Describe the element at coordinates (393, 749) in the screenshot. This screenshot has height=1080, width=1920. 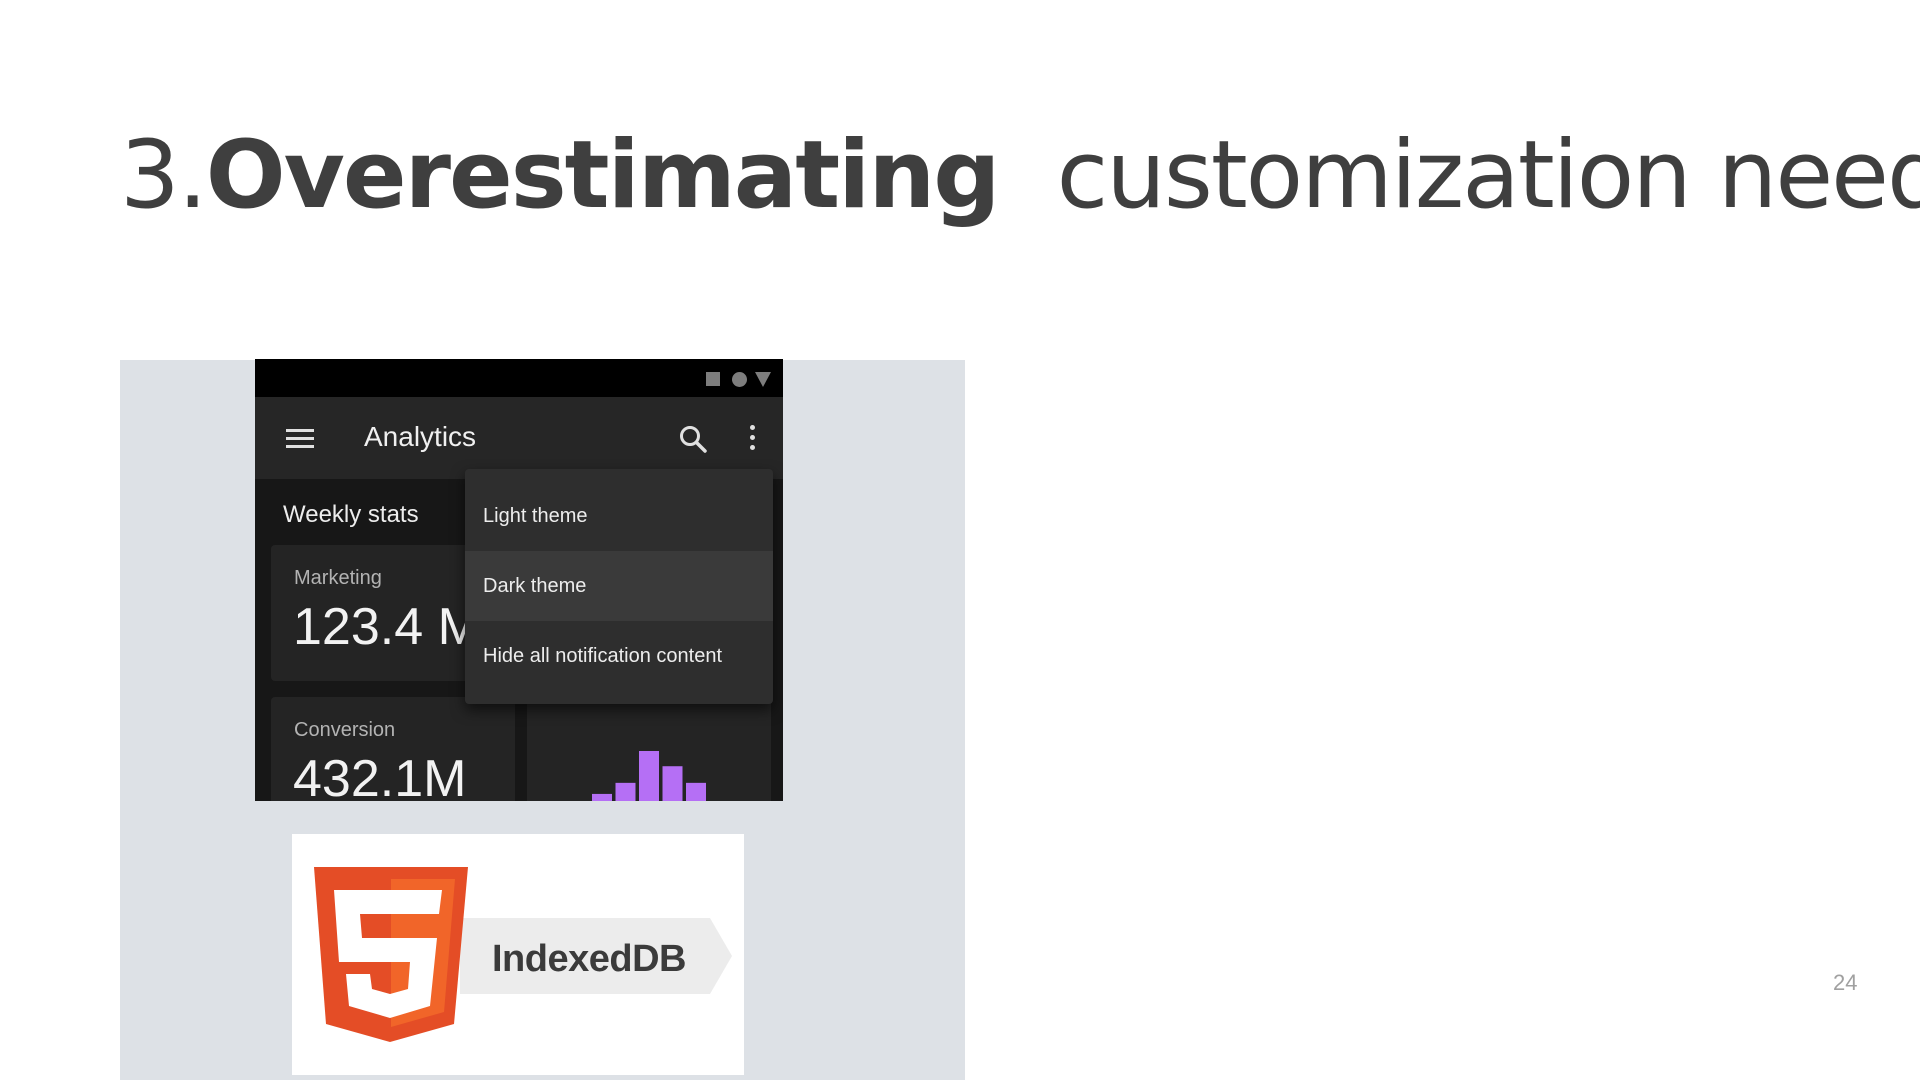
I see `stat-card-conversion: Conversion 432.1M` at that location.